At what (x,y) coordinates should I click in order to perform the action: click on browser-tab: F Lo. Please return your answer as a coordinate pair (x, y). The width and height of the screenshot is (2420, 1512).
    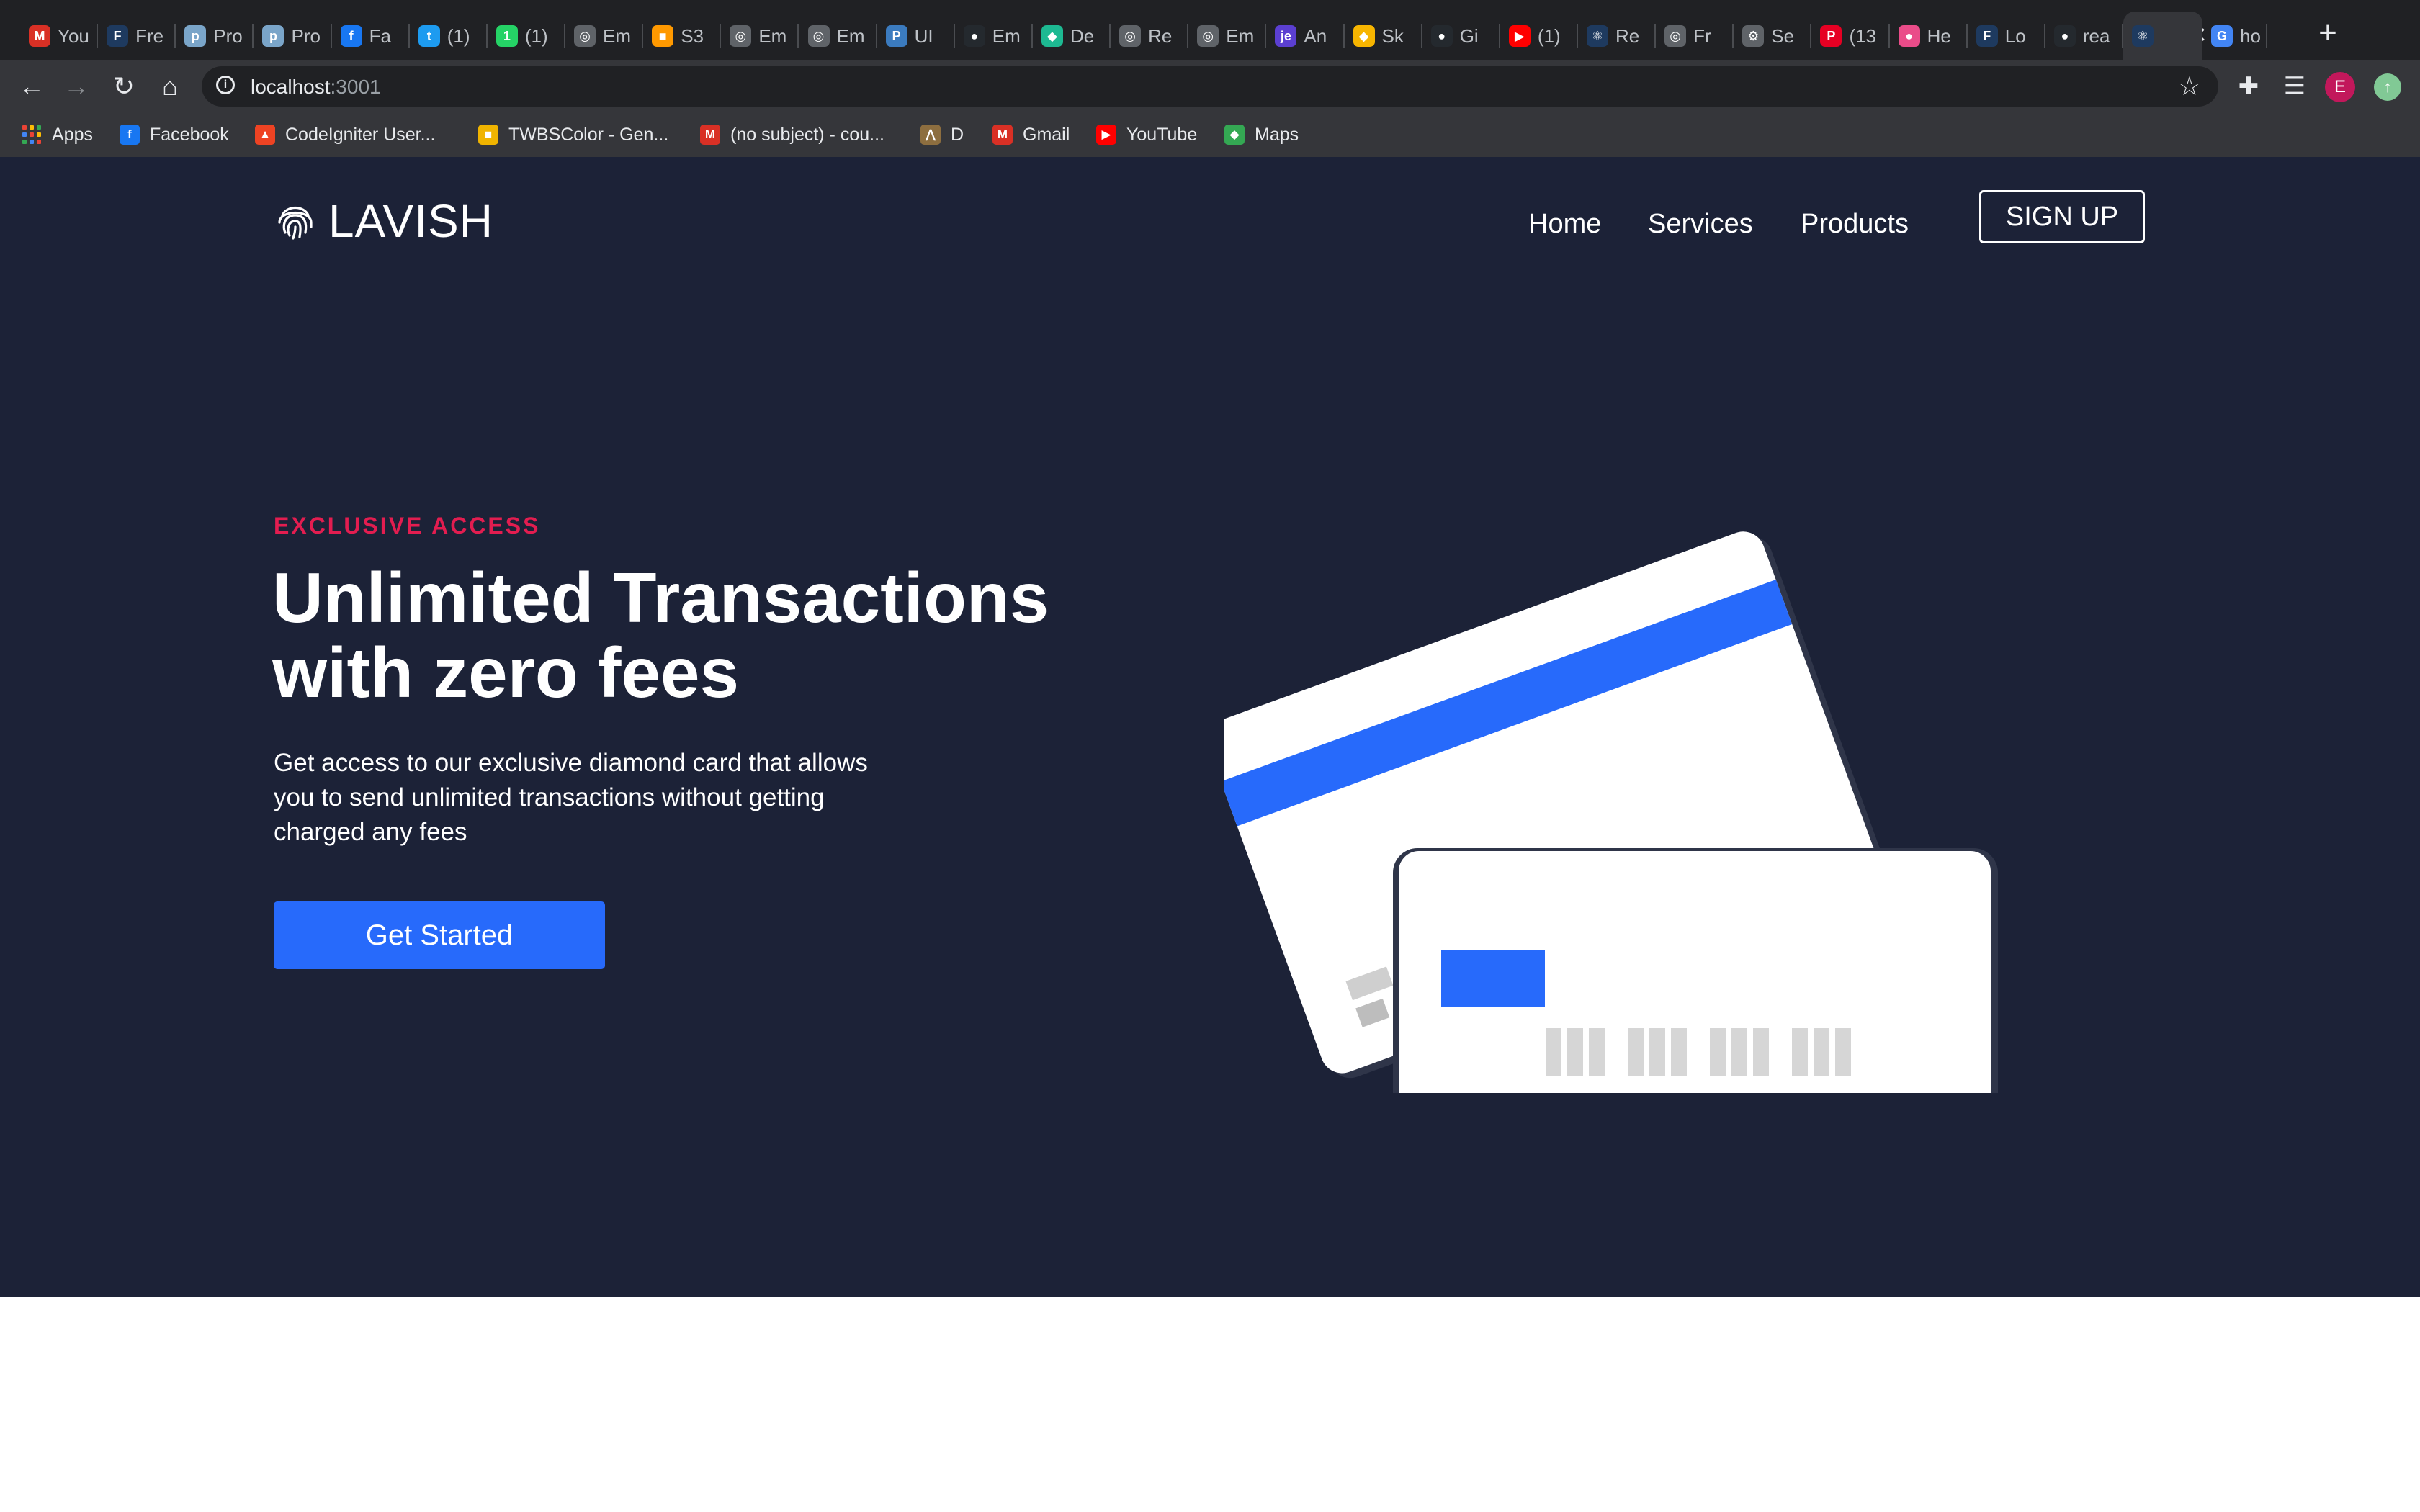
    Looking at the image, I should click on (2006, 36).